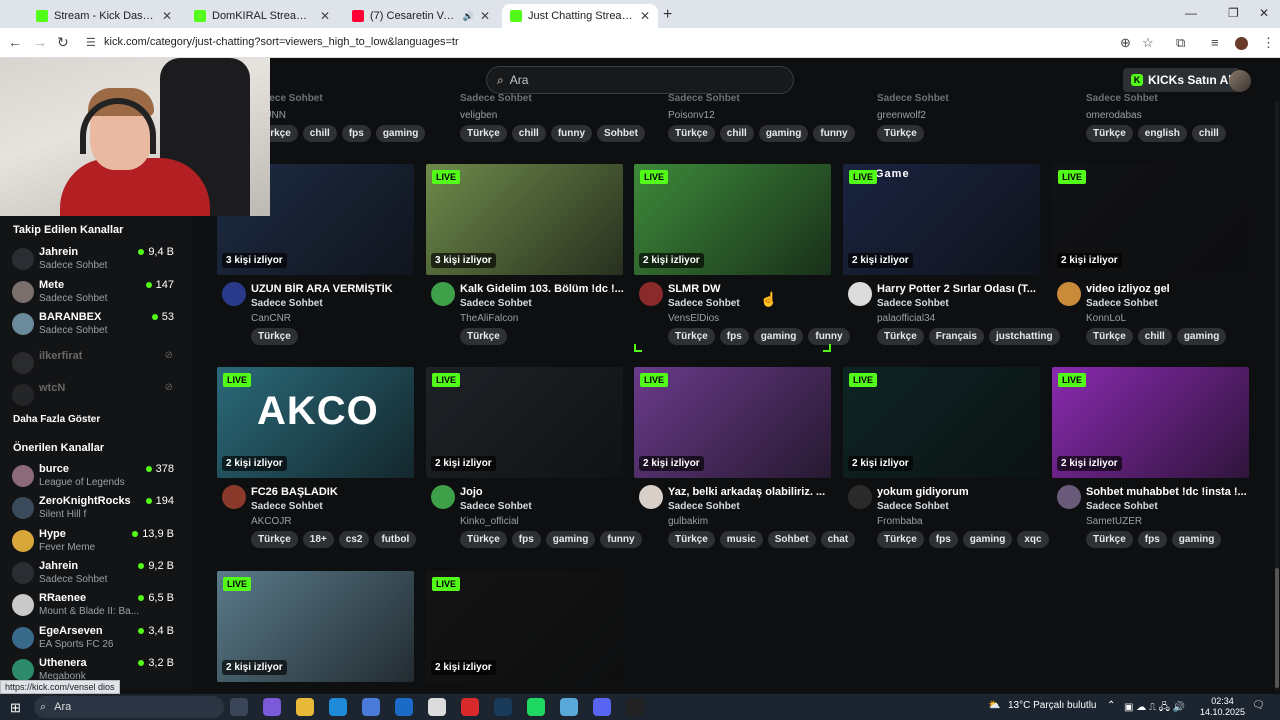  Describe the element at coordinates (959, 492) in the screenshot. I see `stream-title: yokum gidiyorum` at that location.